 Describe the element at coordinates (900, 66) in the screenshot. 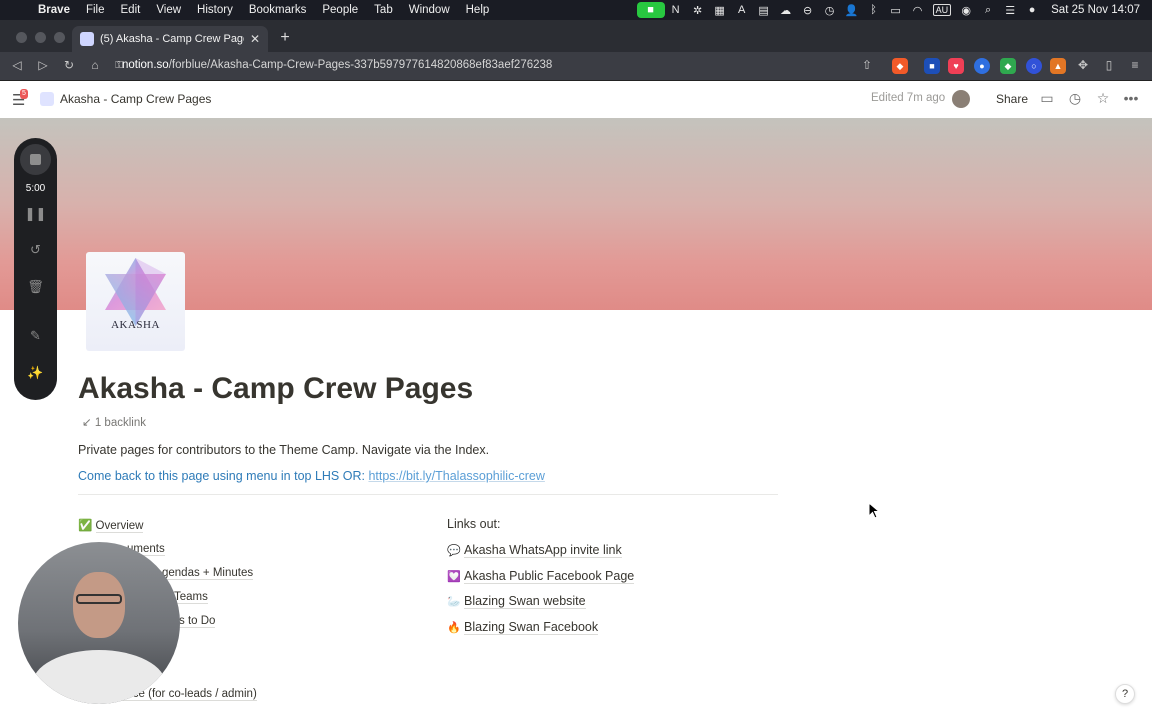

I see `brave-shields-icon: ◆` at that location.